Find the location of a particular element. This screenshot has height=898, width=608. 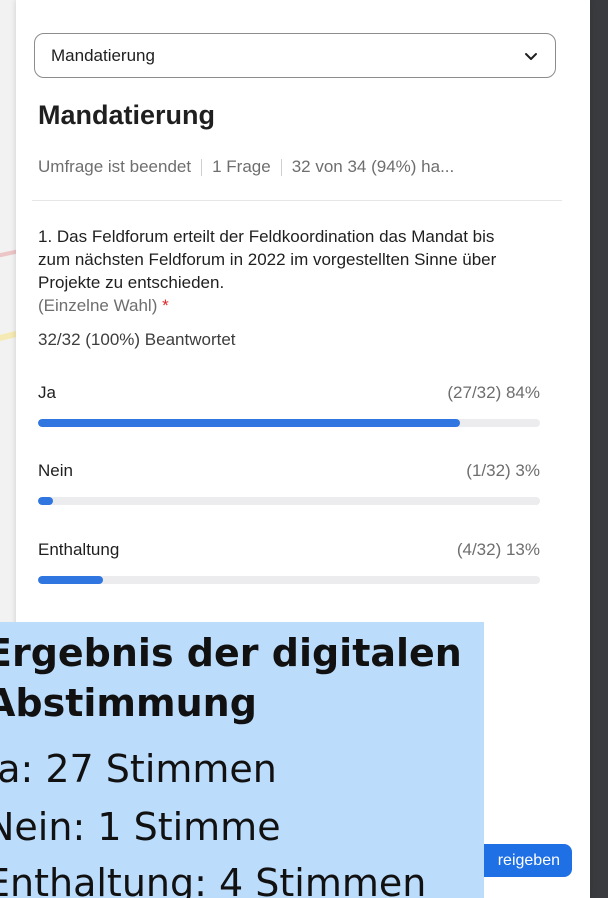

poll-question-count: 1 Frage is located at coordinates (241, 166).